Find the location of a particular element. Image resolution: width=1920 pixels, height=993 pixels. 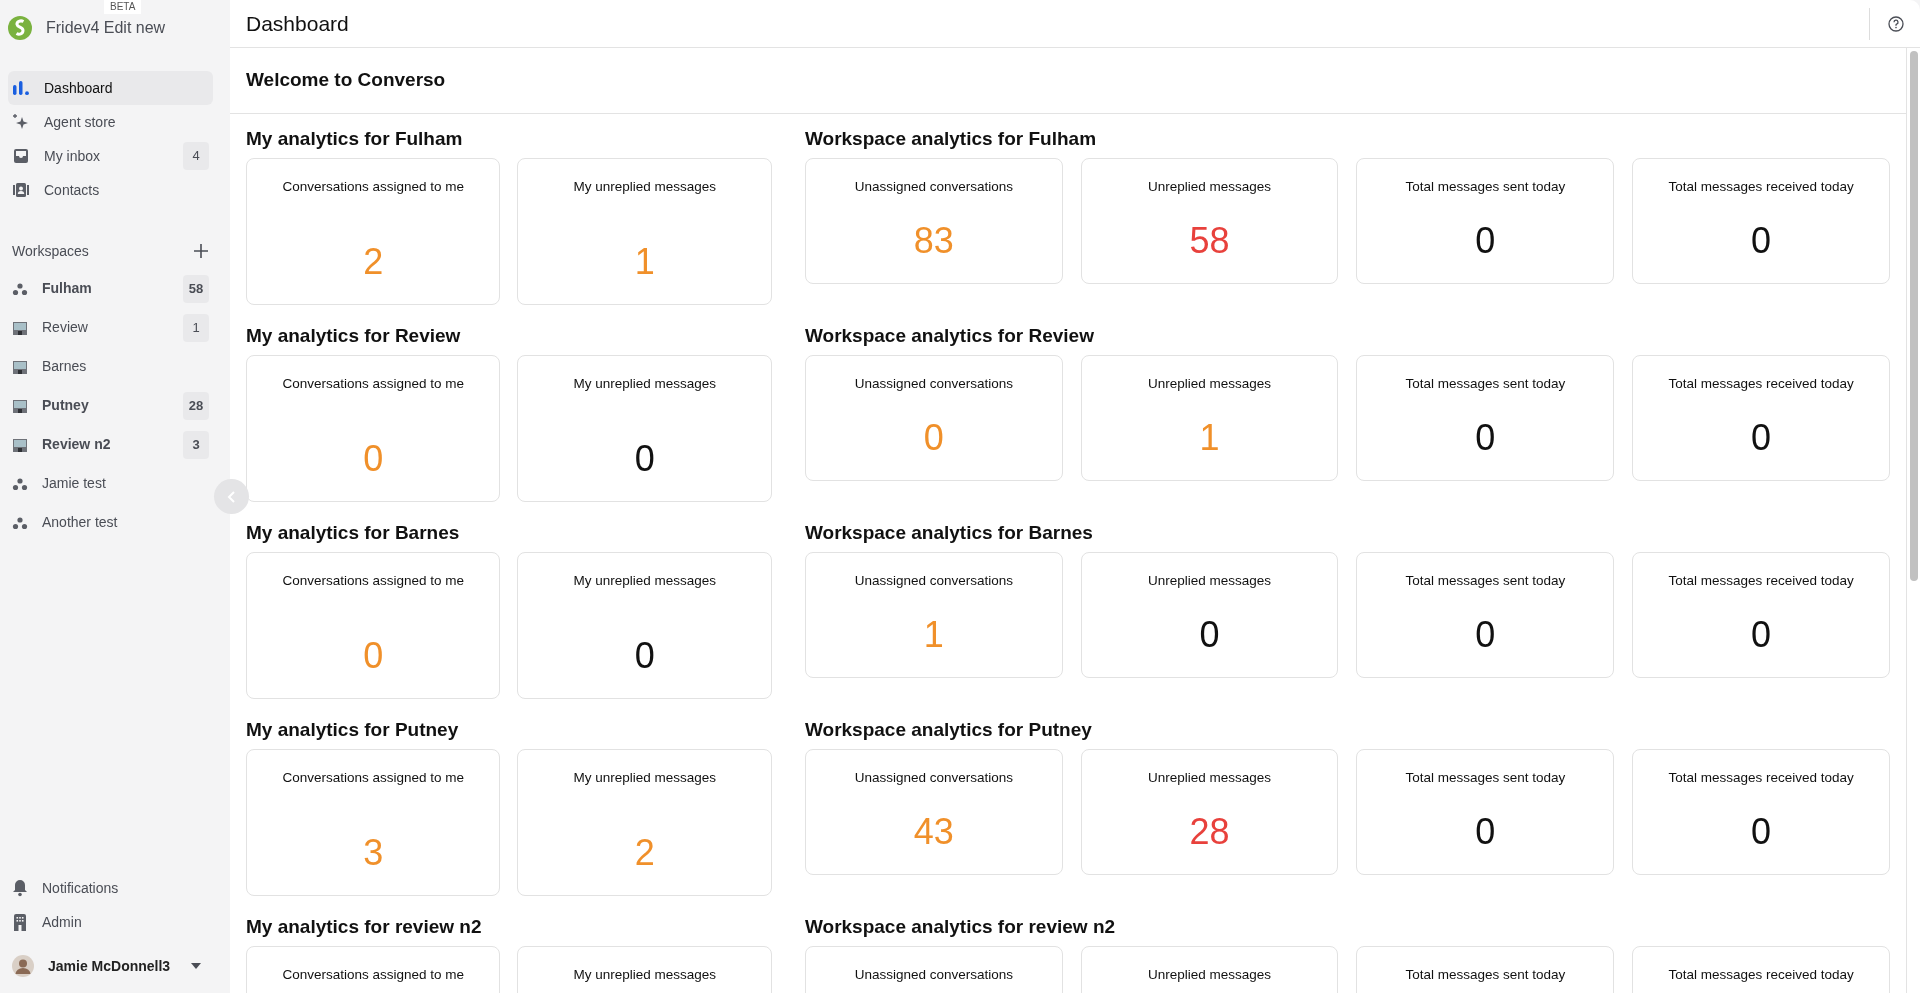

section-heading: My analytics for Review is located at coordinates (354, 336).